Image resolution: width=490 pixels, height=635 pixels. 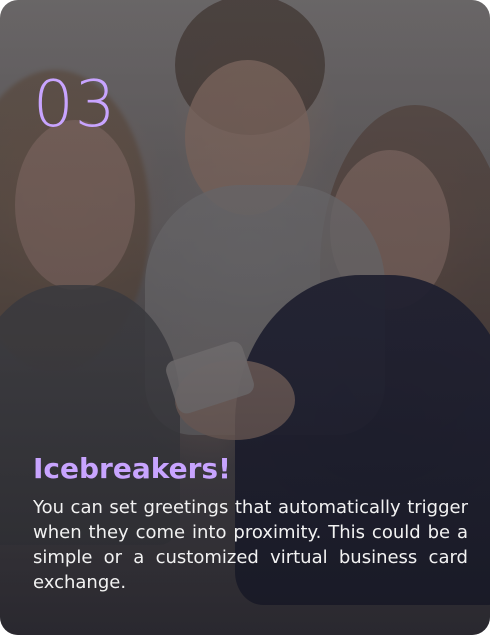 What do you see at coordinates (75, 105) in the screenshot?
I see `step-number: 03` at bounding box center [75, 105].